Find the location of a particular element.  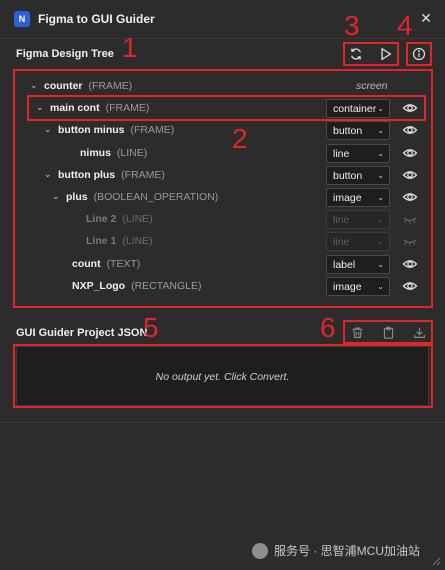

node-name: NXP_Logo is located at coordinates (99, 285).